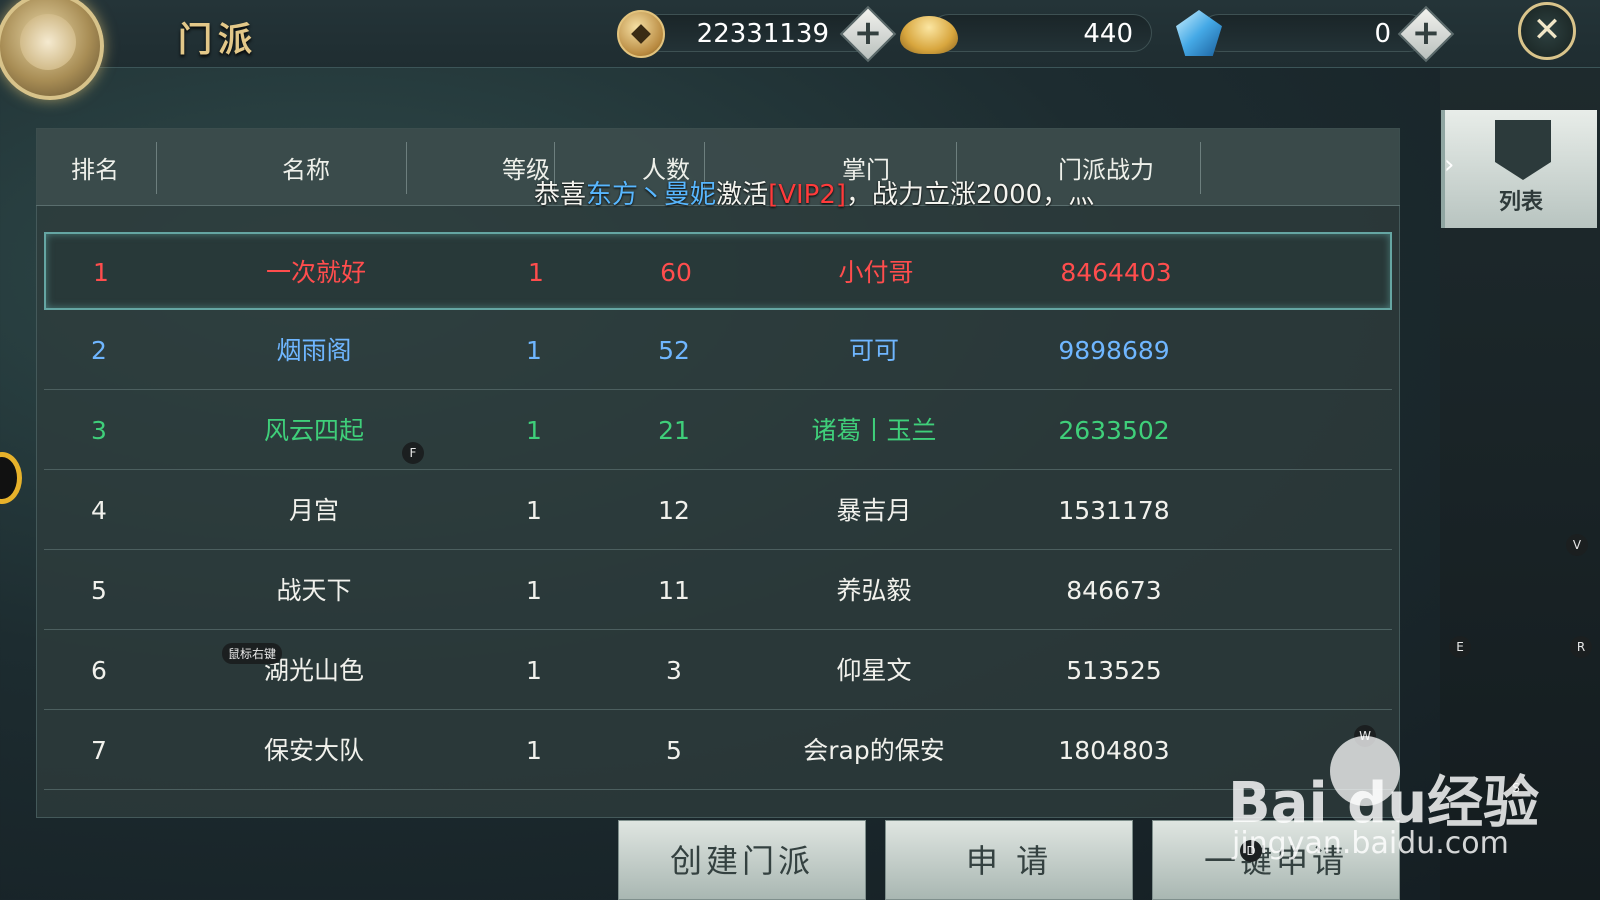 This screenshot has width=1600, height=900. What do you see at coordinates (1114, 670) in the screenshot?
I see `power-cell: 513525` at bounding box center [1114, 670].